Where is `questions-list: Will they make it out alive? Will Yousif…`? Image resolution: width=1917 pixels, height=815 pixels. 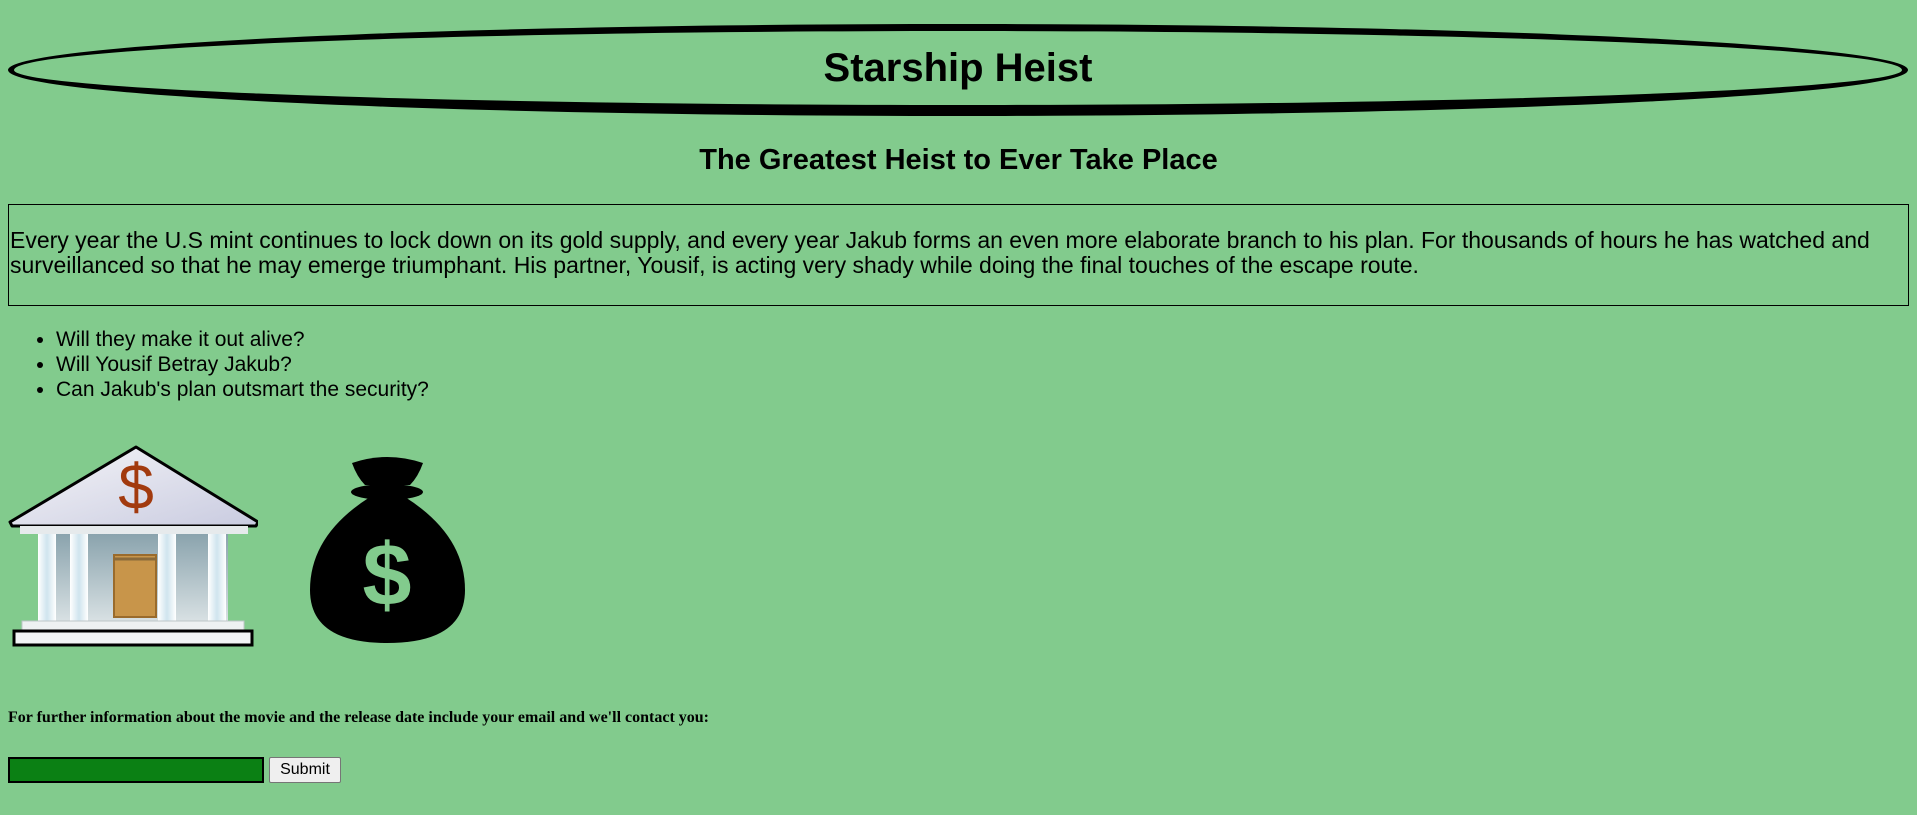 questions-list: Will they make it out alive? Will Yousif… is located at coordinates (218, 364).